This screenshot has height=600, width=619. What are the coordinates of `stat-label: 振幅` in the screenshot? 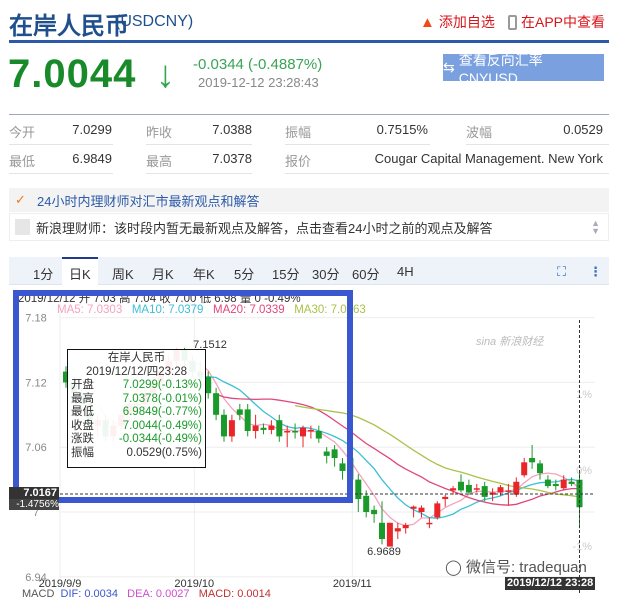 It's located at (298, 132).